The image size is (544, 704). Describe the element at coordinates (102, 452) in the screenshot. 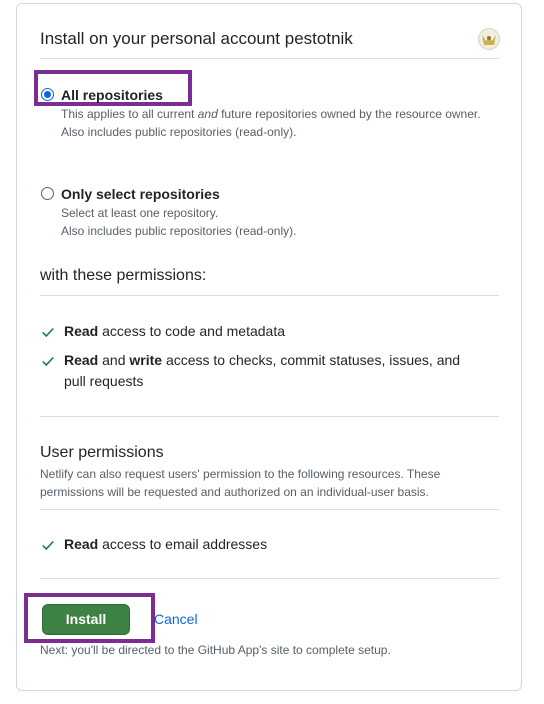

I see `user-permissions-heading: User permissions` at that location.